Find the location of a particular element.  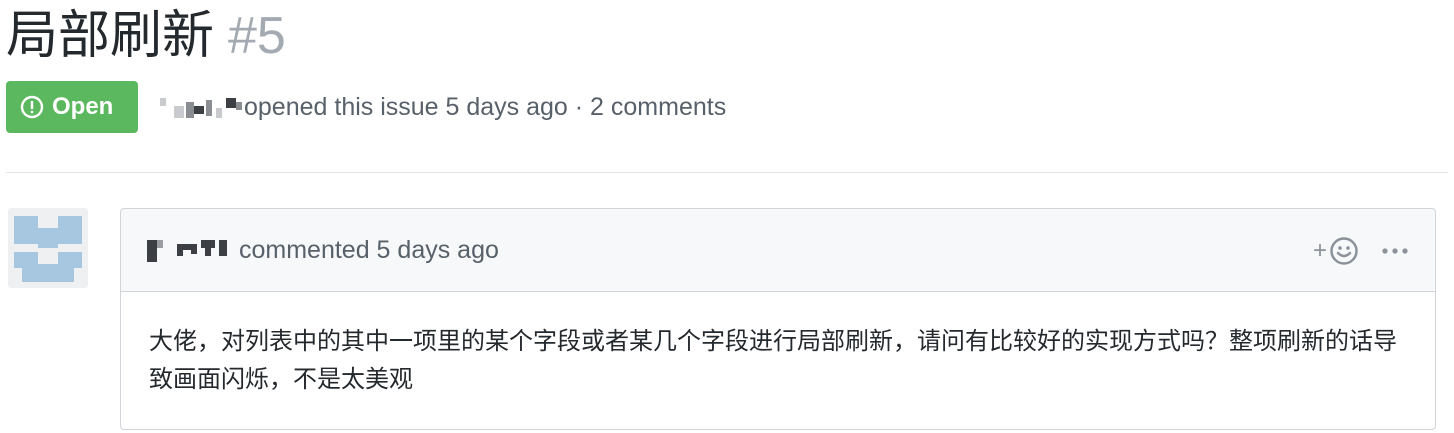

comment-author-link is located at coordinates (190, 250).